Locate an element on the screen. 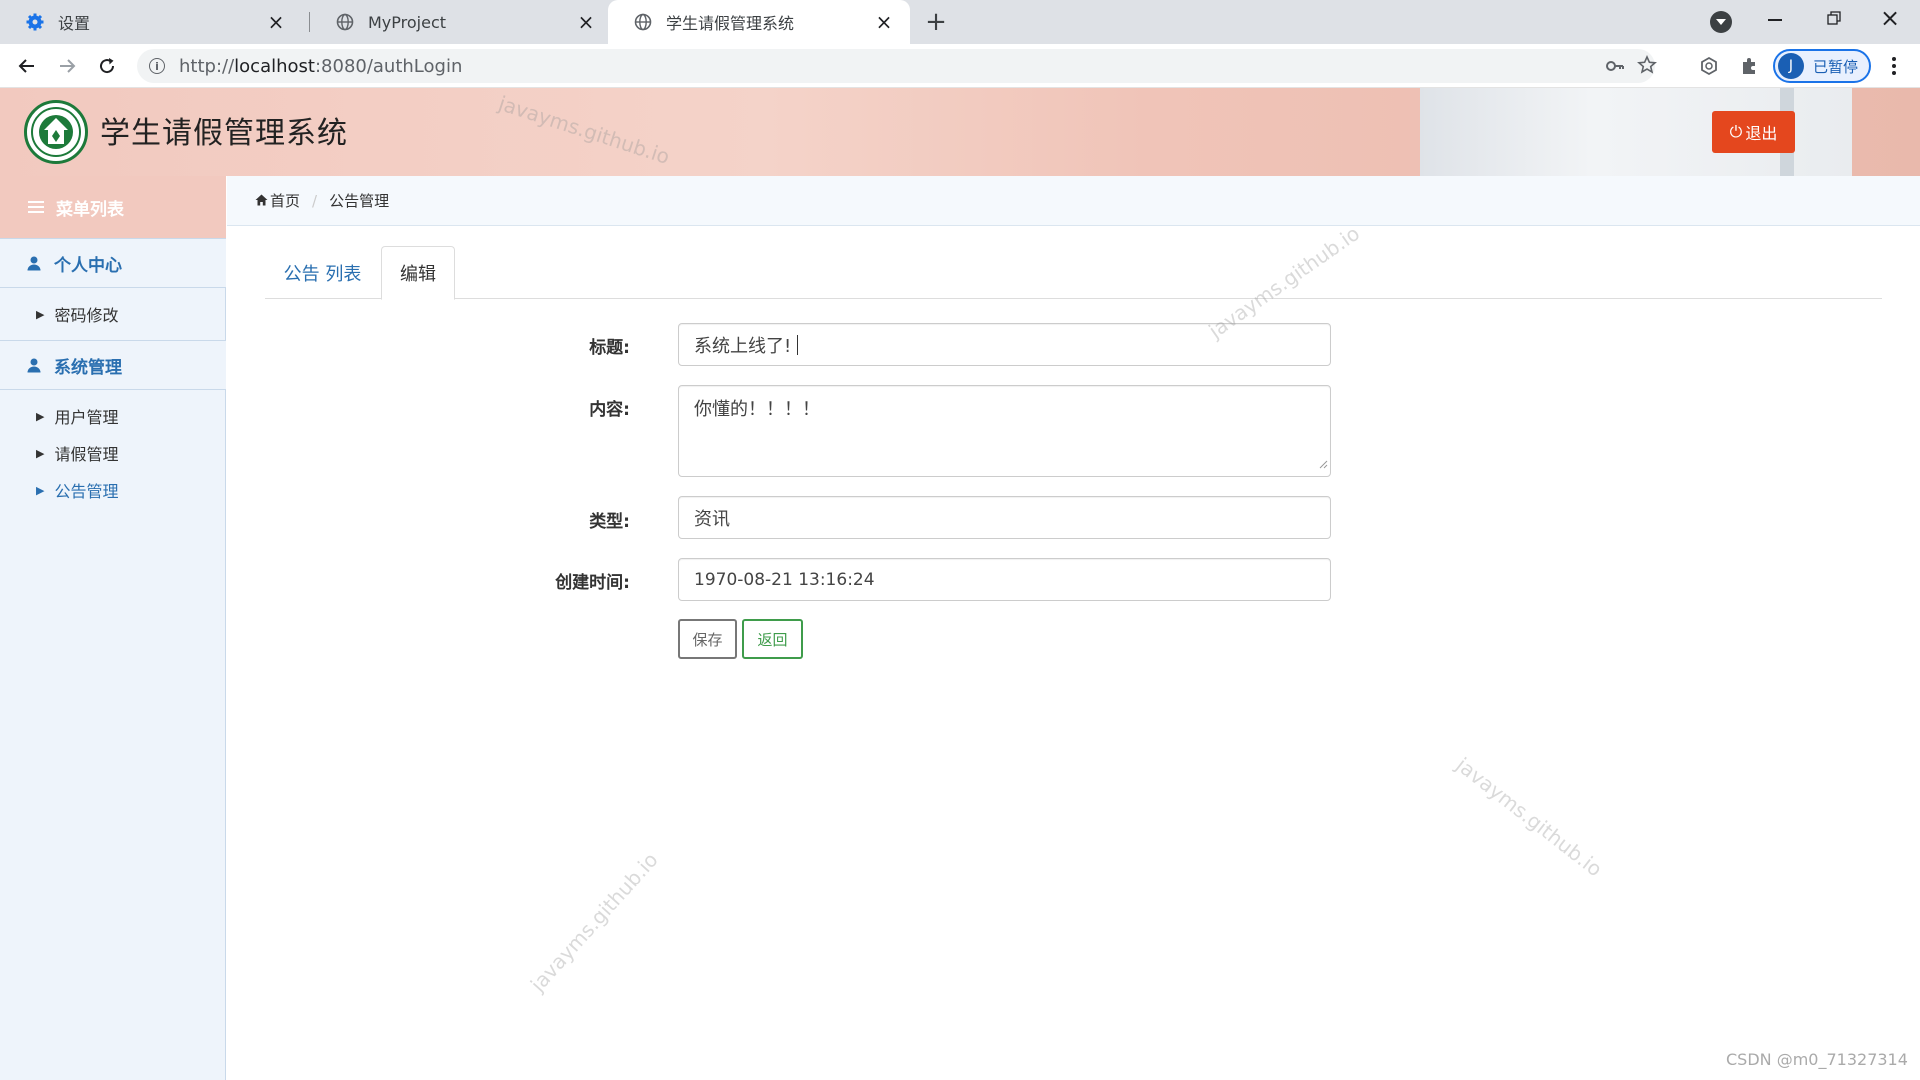 This screenshot has height=1080, width=1920. content-textarea: 你懂的！！！！ is located at coordinates (1004, 431).